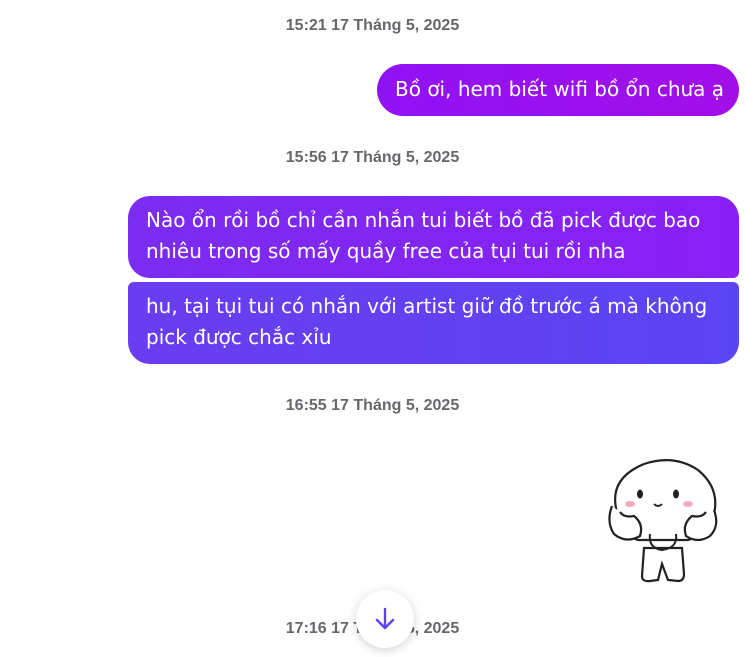 This screenshot has height=657, width=745. I want to click on arrow-down-icon, so click(385, 618).